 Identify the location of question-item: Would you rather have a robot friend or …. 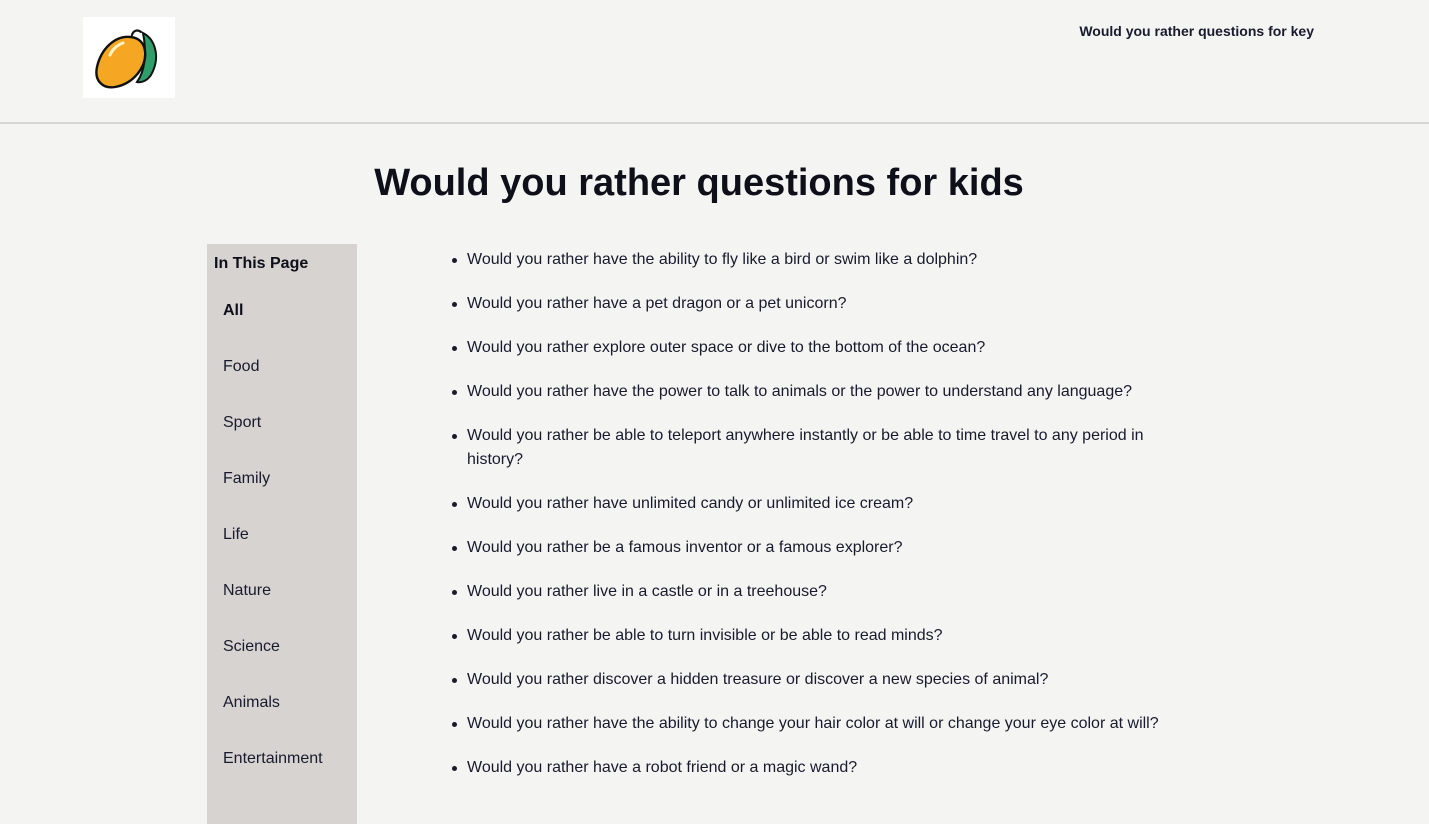
(818, 768).